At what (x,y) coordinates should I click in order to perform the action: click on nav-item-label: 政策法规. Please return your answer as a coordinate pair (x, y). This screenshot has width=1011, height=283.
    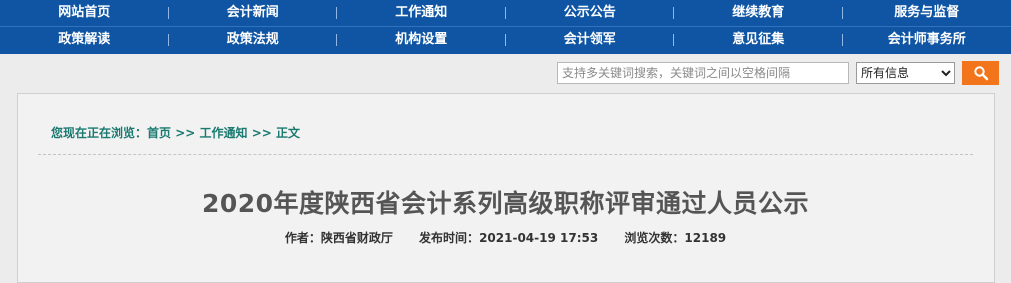
    Looking at the image, I should click on (253, 39).